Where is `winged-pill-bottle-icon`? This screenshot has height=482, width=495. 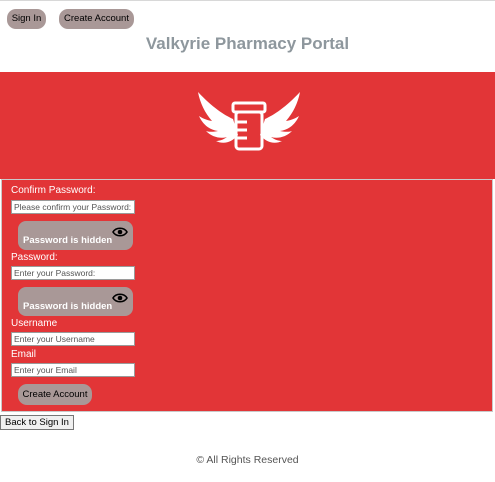
winged-pill-bottle-icon is located at coordinates (249, 121).